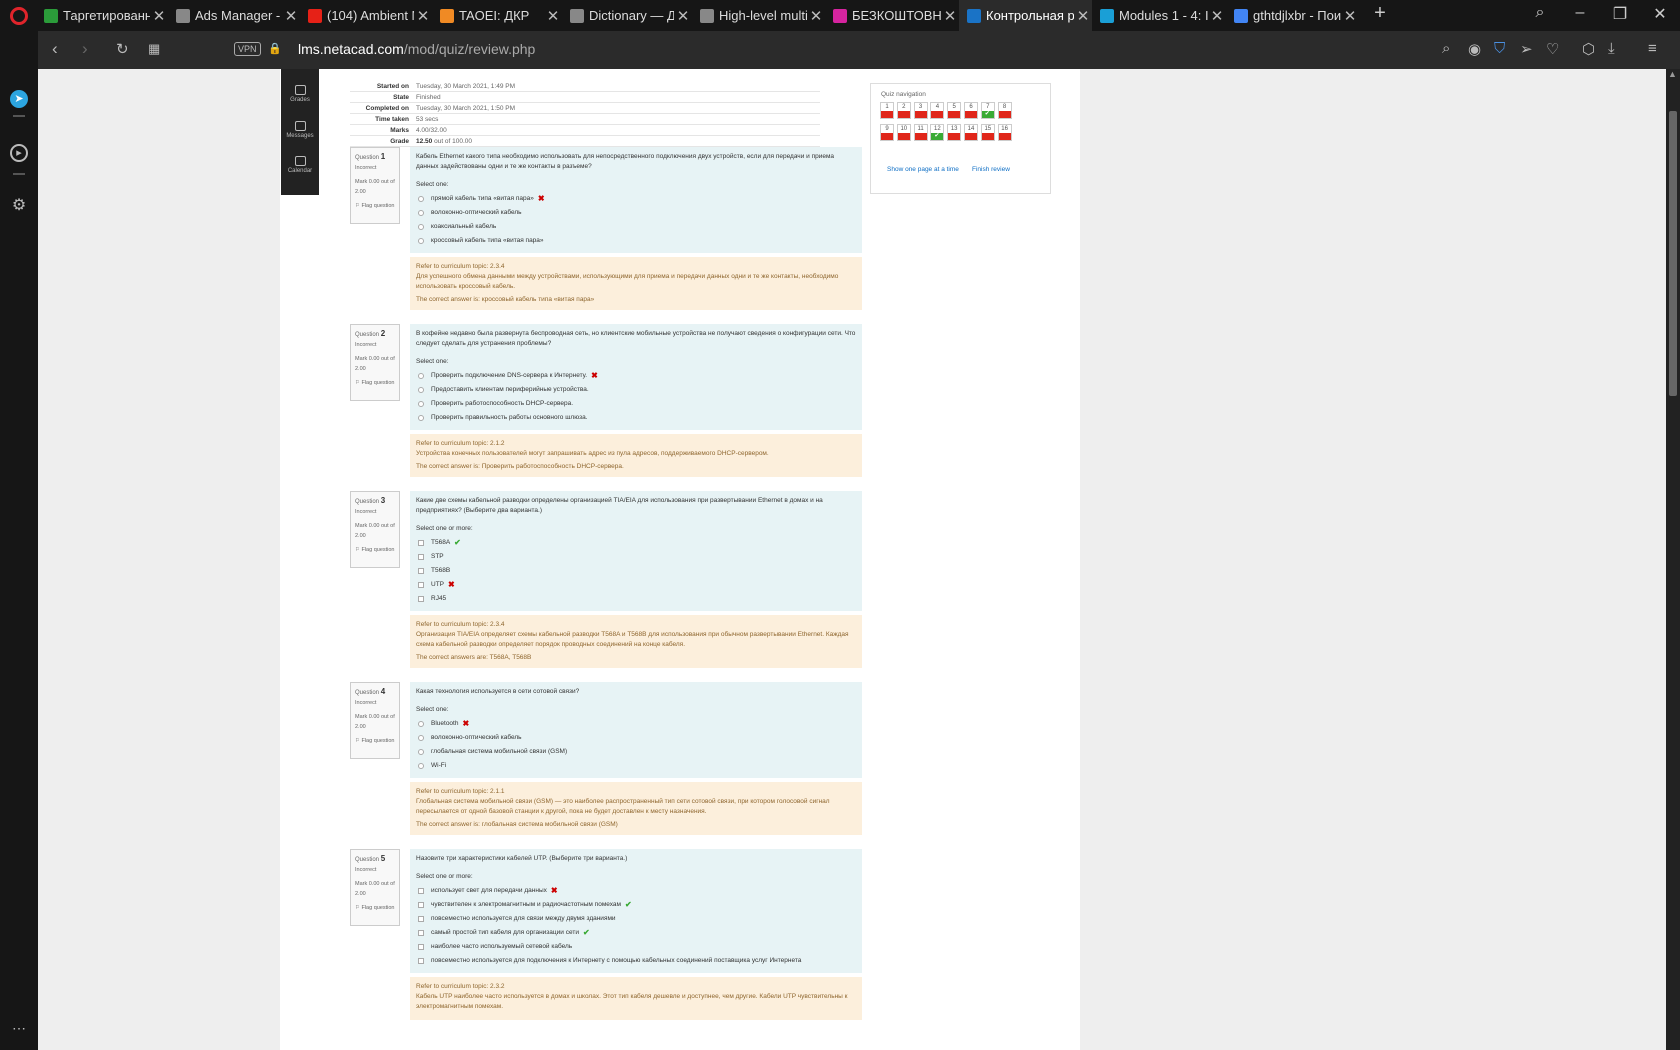  I want to click on heart-icon: ♡, so click(1552, 49).